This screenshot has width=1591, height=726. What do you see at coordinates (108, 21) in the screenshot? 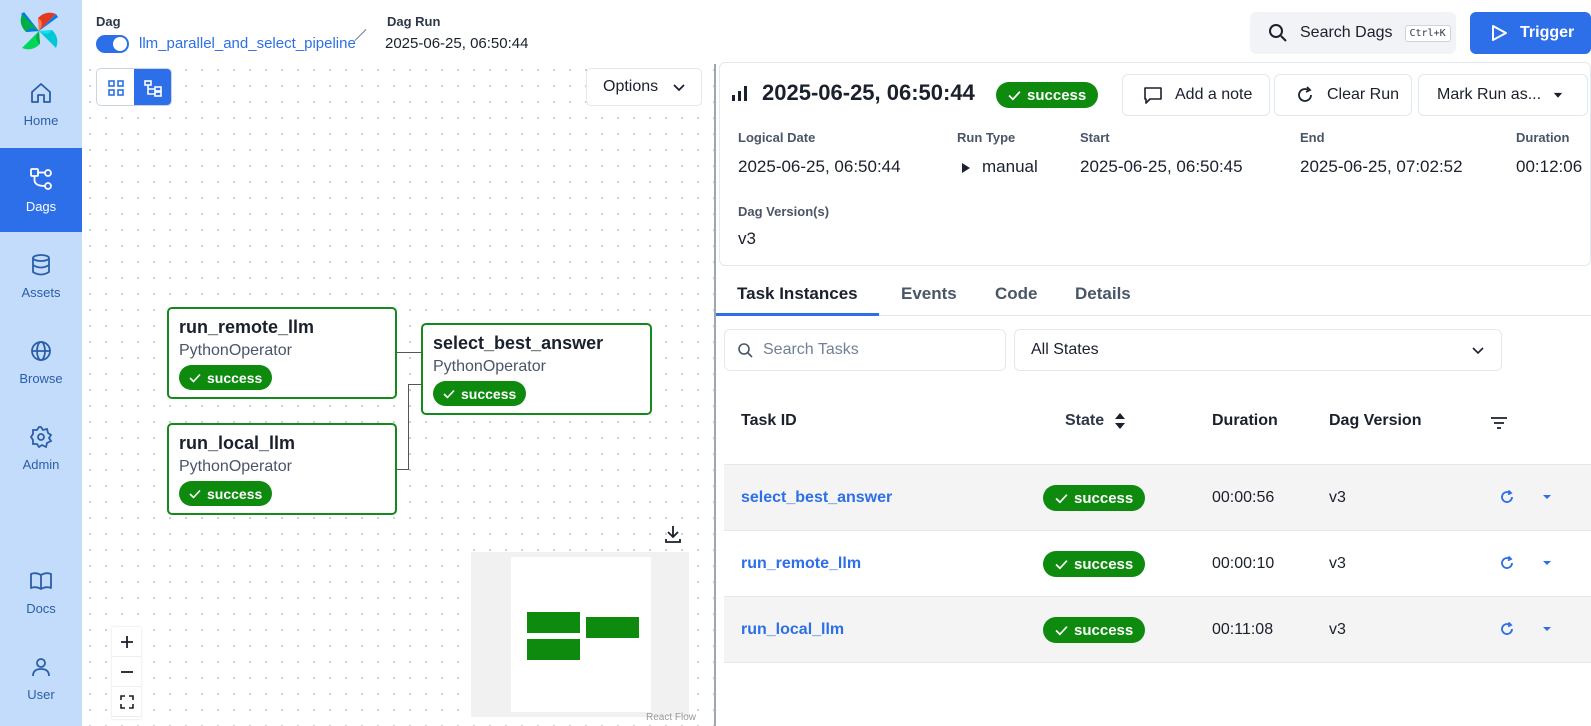
I see `dag-crumb-label: Dag` at bounding box center [108, 21].